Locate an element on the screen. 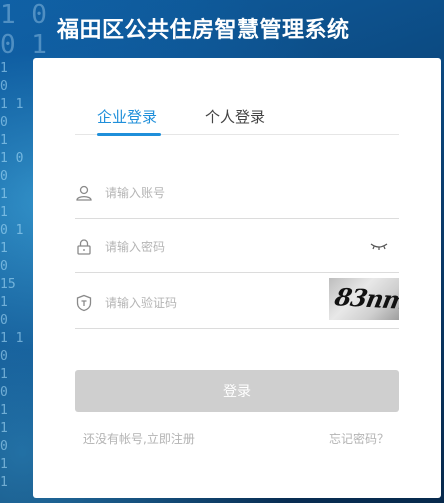  password-field-row is located at coordinates (237, 248).